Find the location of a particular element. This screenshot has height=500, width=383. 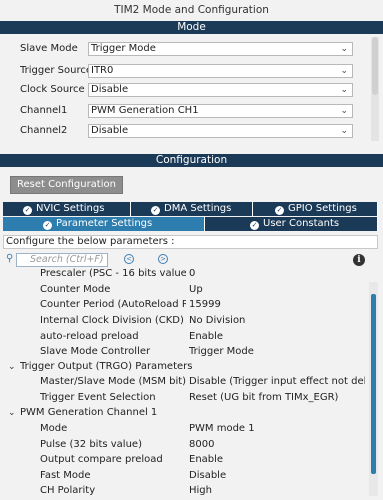

mode-scrollbar is located at coordinates (375, 89).